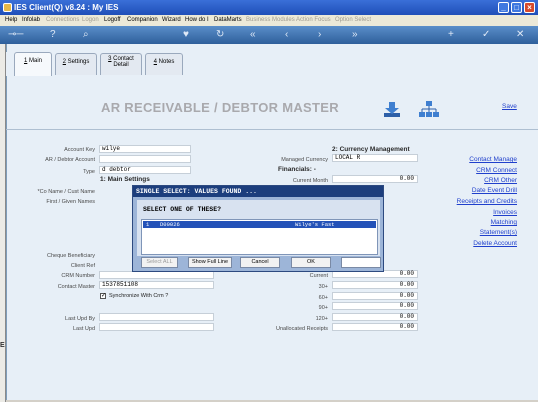 Image resolution: width=538 pixels, height=402 pixels. I want to click on menu-option-select: Option Select, so click(353, 20).